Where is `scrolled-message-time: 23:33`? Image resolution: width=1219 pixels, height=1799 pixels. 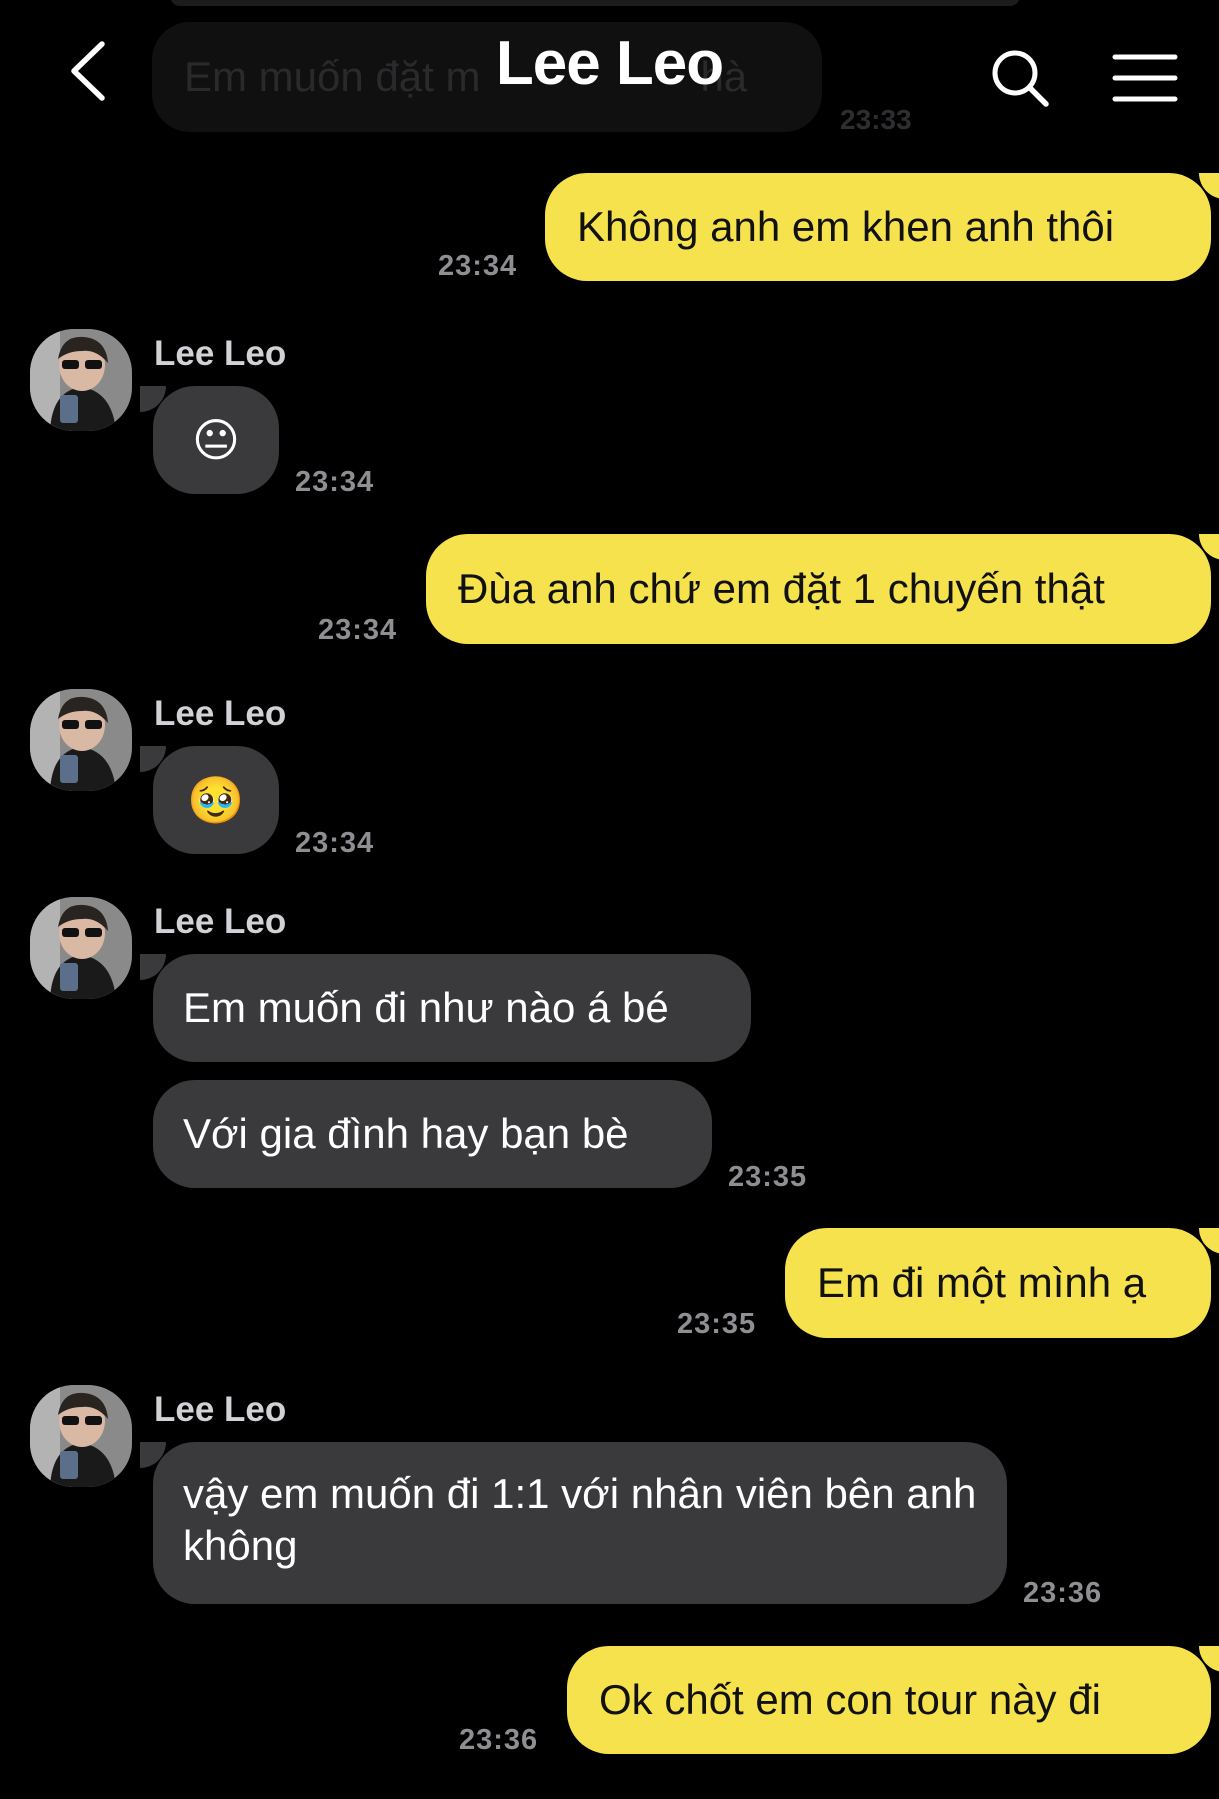 scrolled-message-time: 23:33 is located at coordinates (876, 119).